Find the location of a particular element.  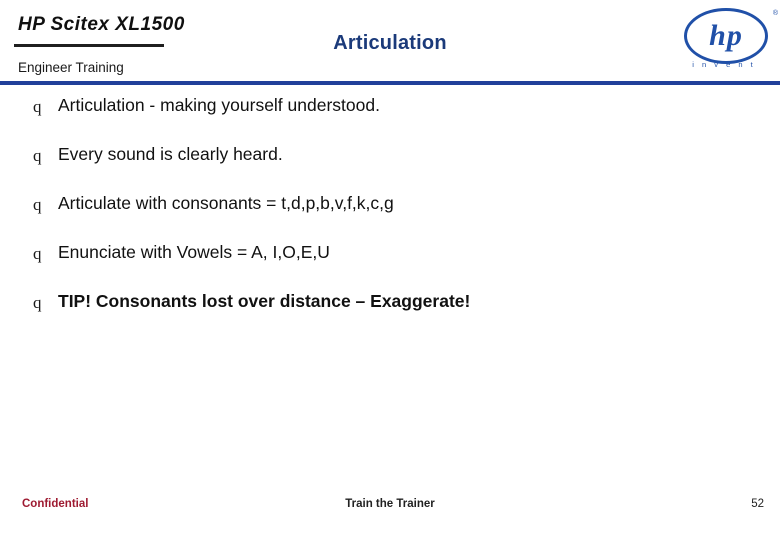

brand-subtitle: Engineer Training is located at coordinates (71, 67).